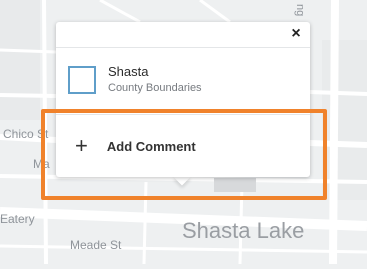 The image size is (367, 269). What do you see at coordinates (128, 71) in the screenshot?
I see `layer-name: Shasta` at bounding box center [128, 71].